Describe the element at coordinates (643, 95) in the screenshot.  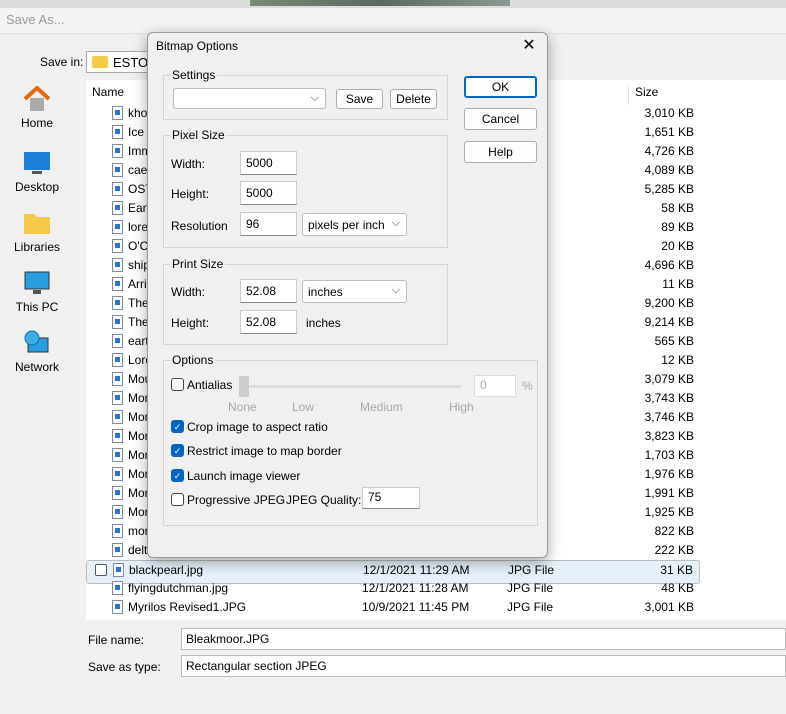
I see `column-header-size: Size` at that location.